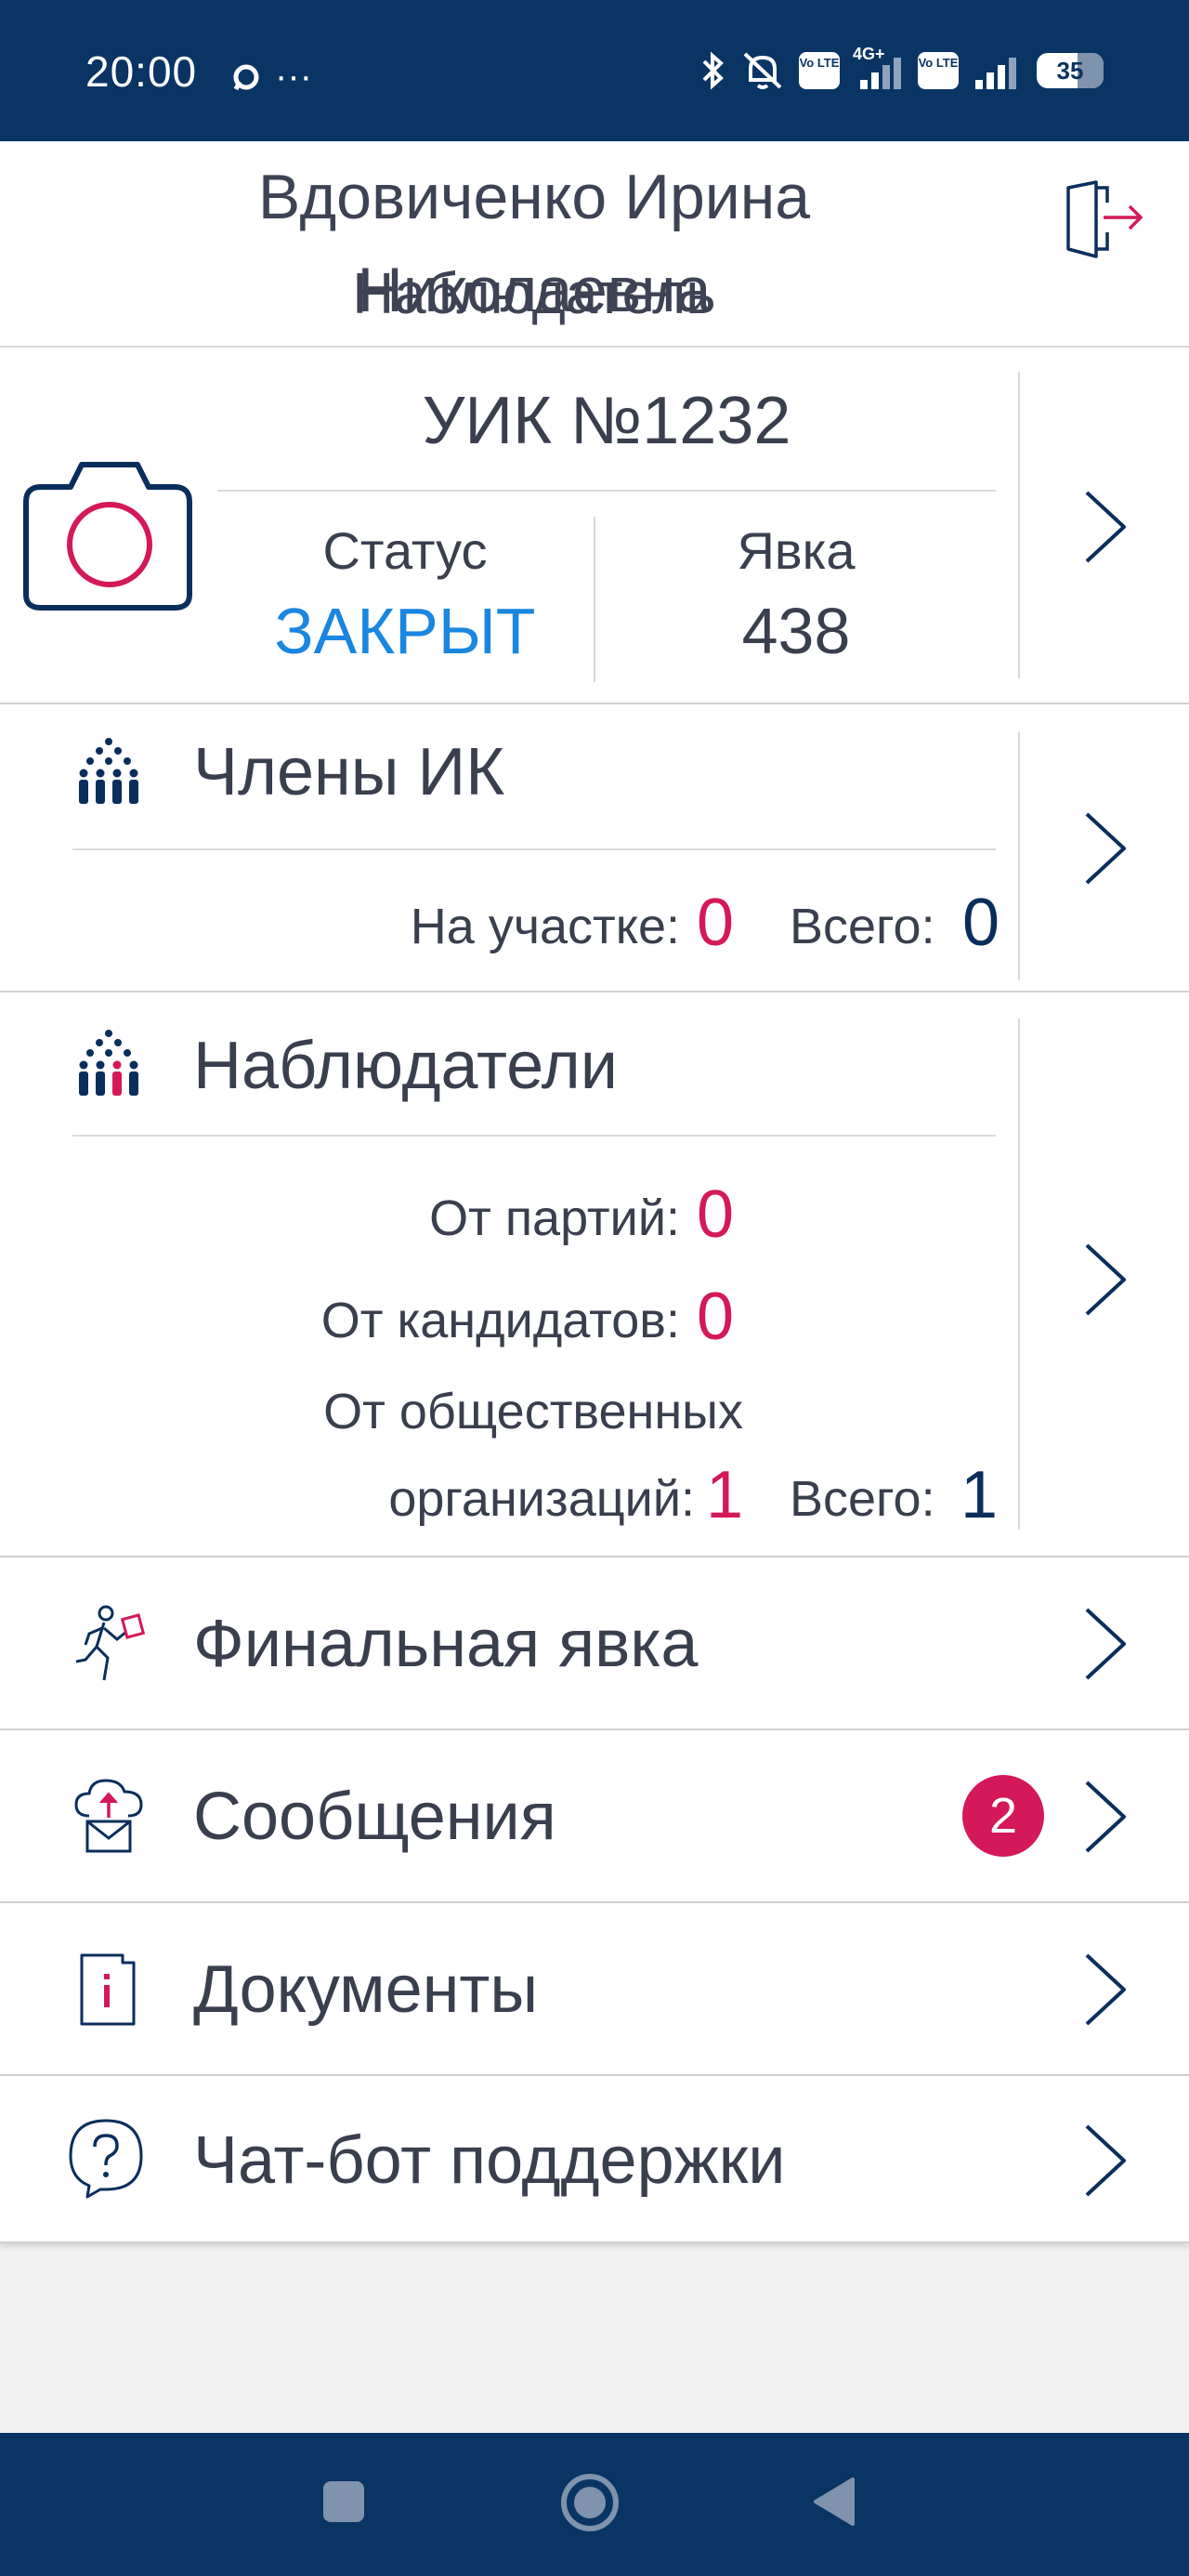  I want to click on walking-voter-icon, so click(110, 1643).